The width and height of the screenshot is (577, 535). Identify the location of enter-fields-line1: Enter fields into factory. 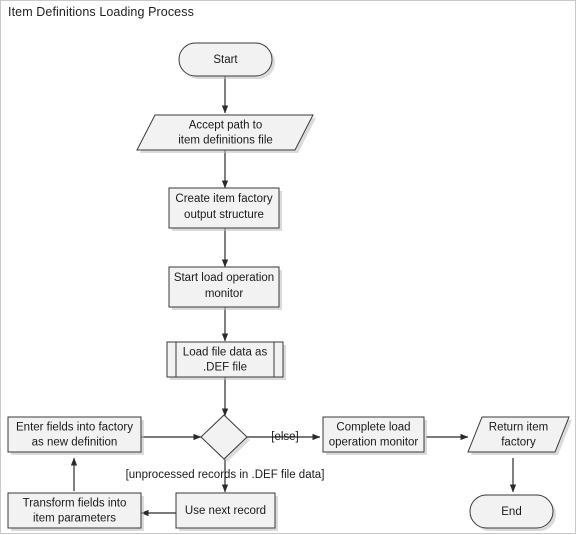
(74, 428).